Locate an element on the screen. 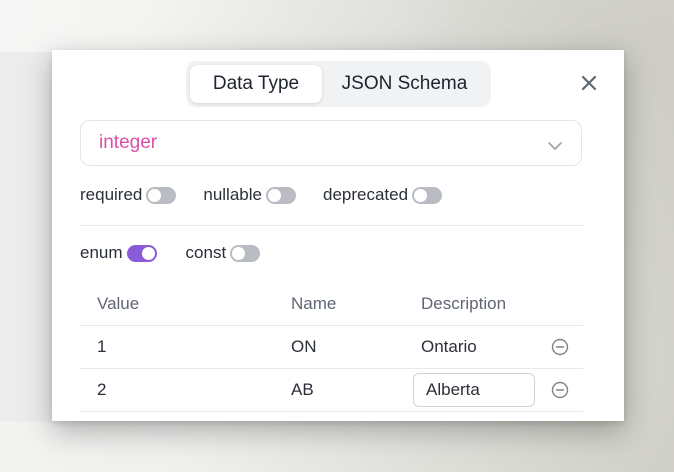 This screenshot has height=472, width=674. backdrop-panel is located at coordinates (26, 237).